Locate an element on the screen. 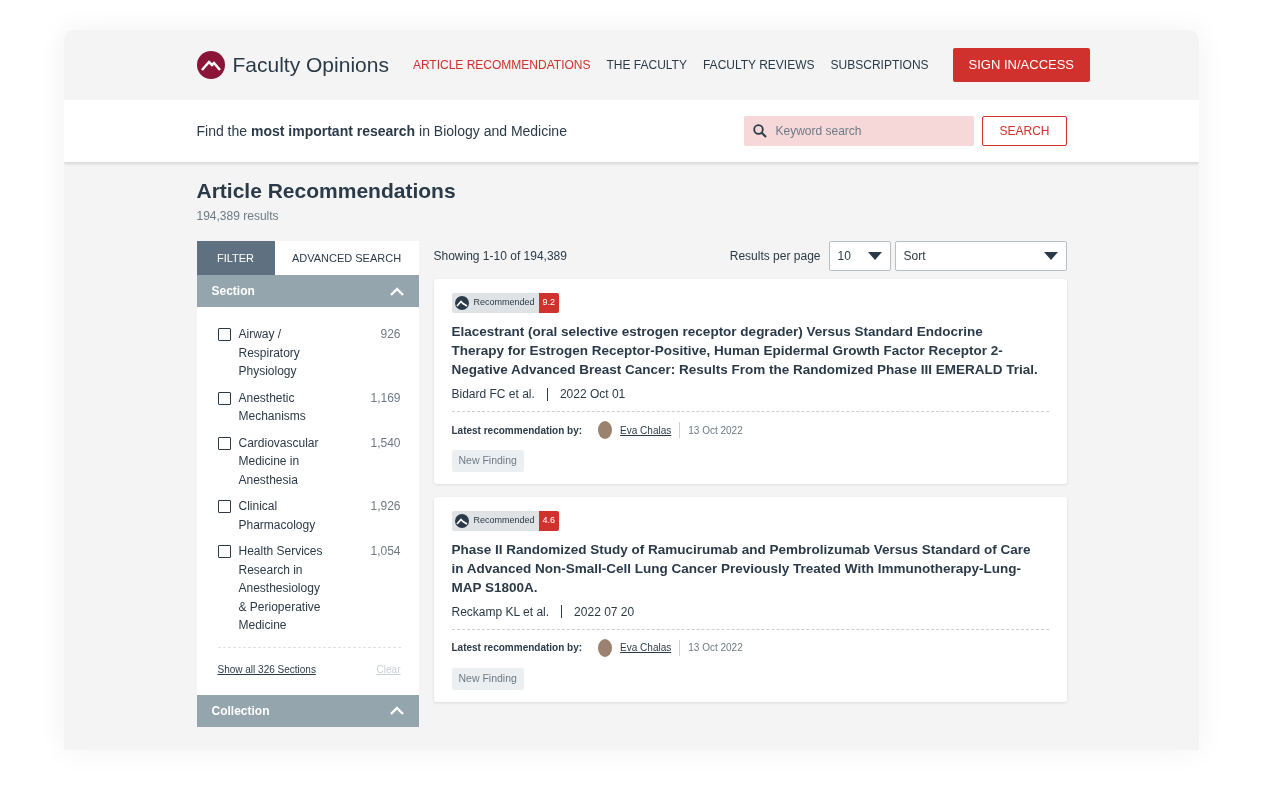 The image size is (1263, 790). article-title: Elacestrant (oral selective estrogen receptor degrader) Versus Standard Endocrine Therapy for Estrogen Receptor-Positive, Human Epidermal Growth Factor Receptor 2-Negative Advanced Breast Cancer: Results From the Randomized Phase III EMERALD Trial. is located at coordinates (750, 351).